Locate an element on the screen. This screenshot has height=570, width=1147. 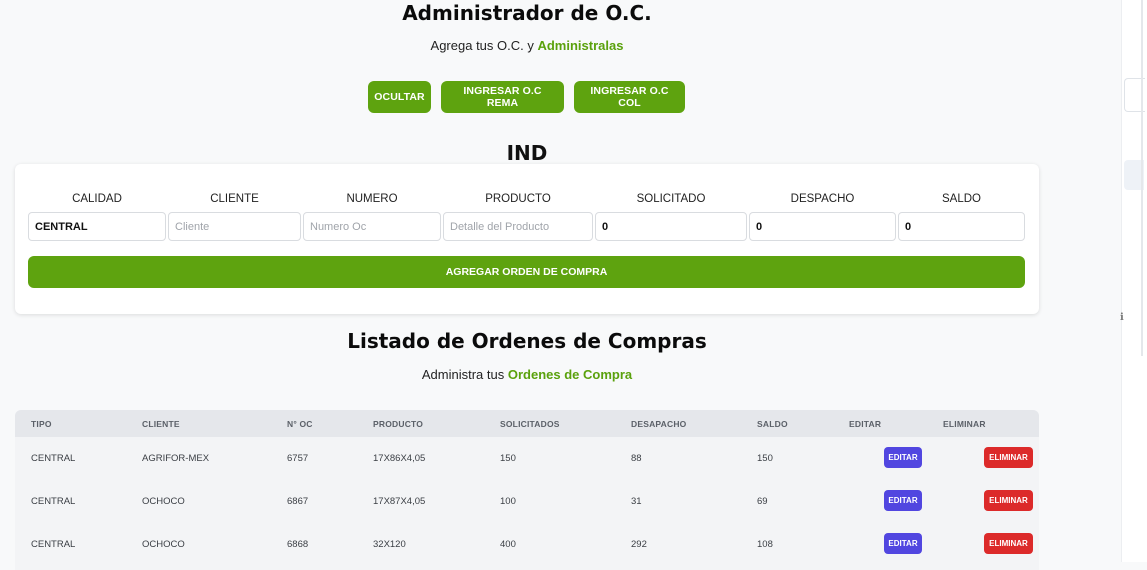
cell-despacho: 31 is located at coordinates (636, 501).